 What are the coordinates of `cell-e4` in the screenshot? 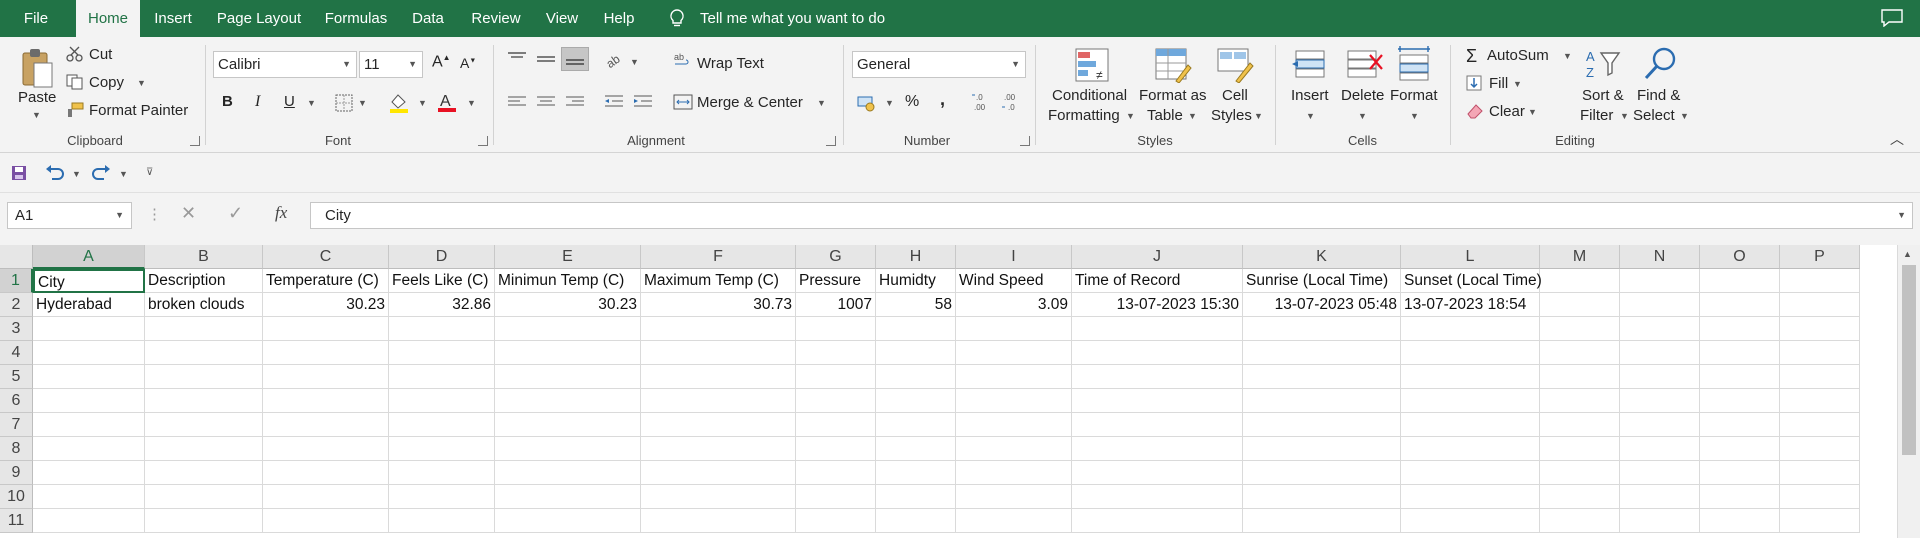 It's located at (568, 353).